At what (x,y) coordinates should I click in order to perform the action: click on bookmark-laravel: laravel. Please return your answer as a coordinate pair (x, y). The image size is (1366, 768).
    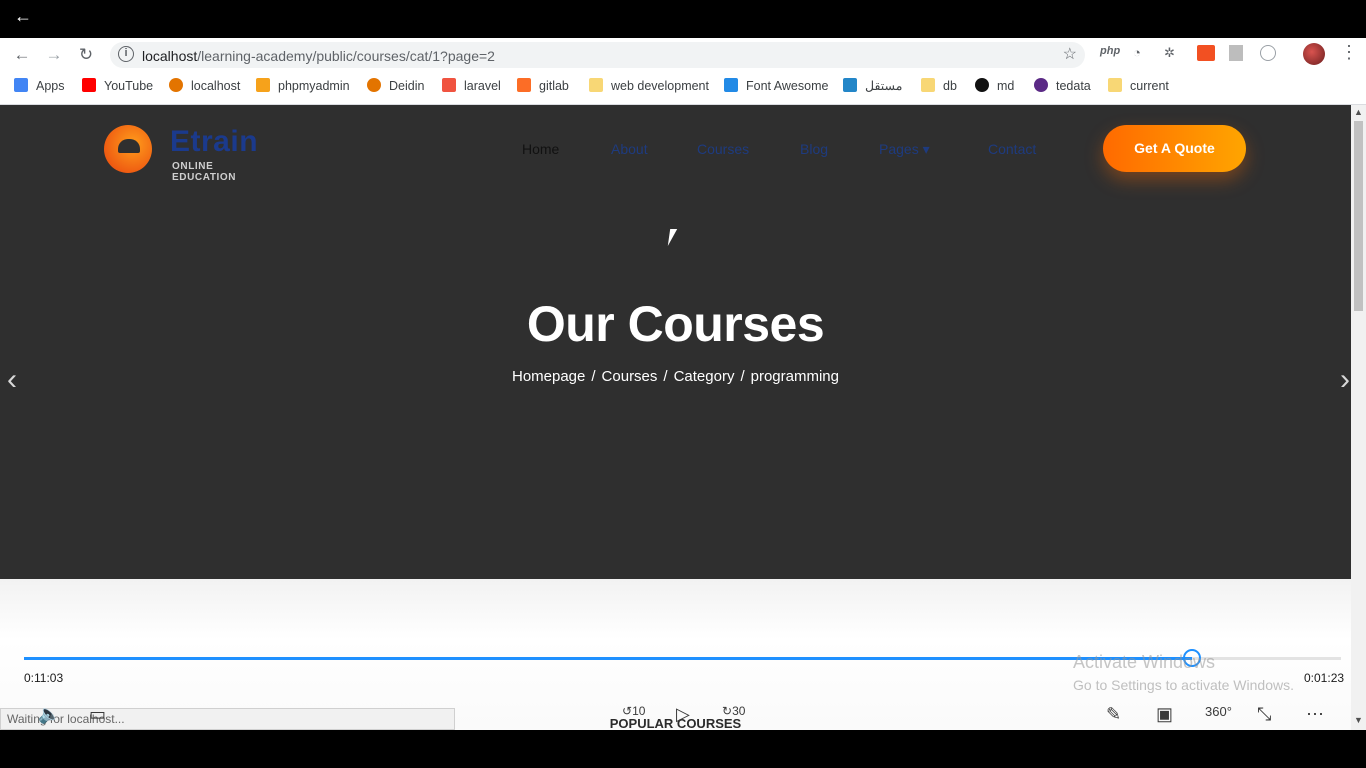
    Looking at the image, I should click on (471, 86).